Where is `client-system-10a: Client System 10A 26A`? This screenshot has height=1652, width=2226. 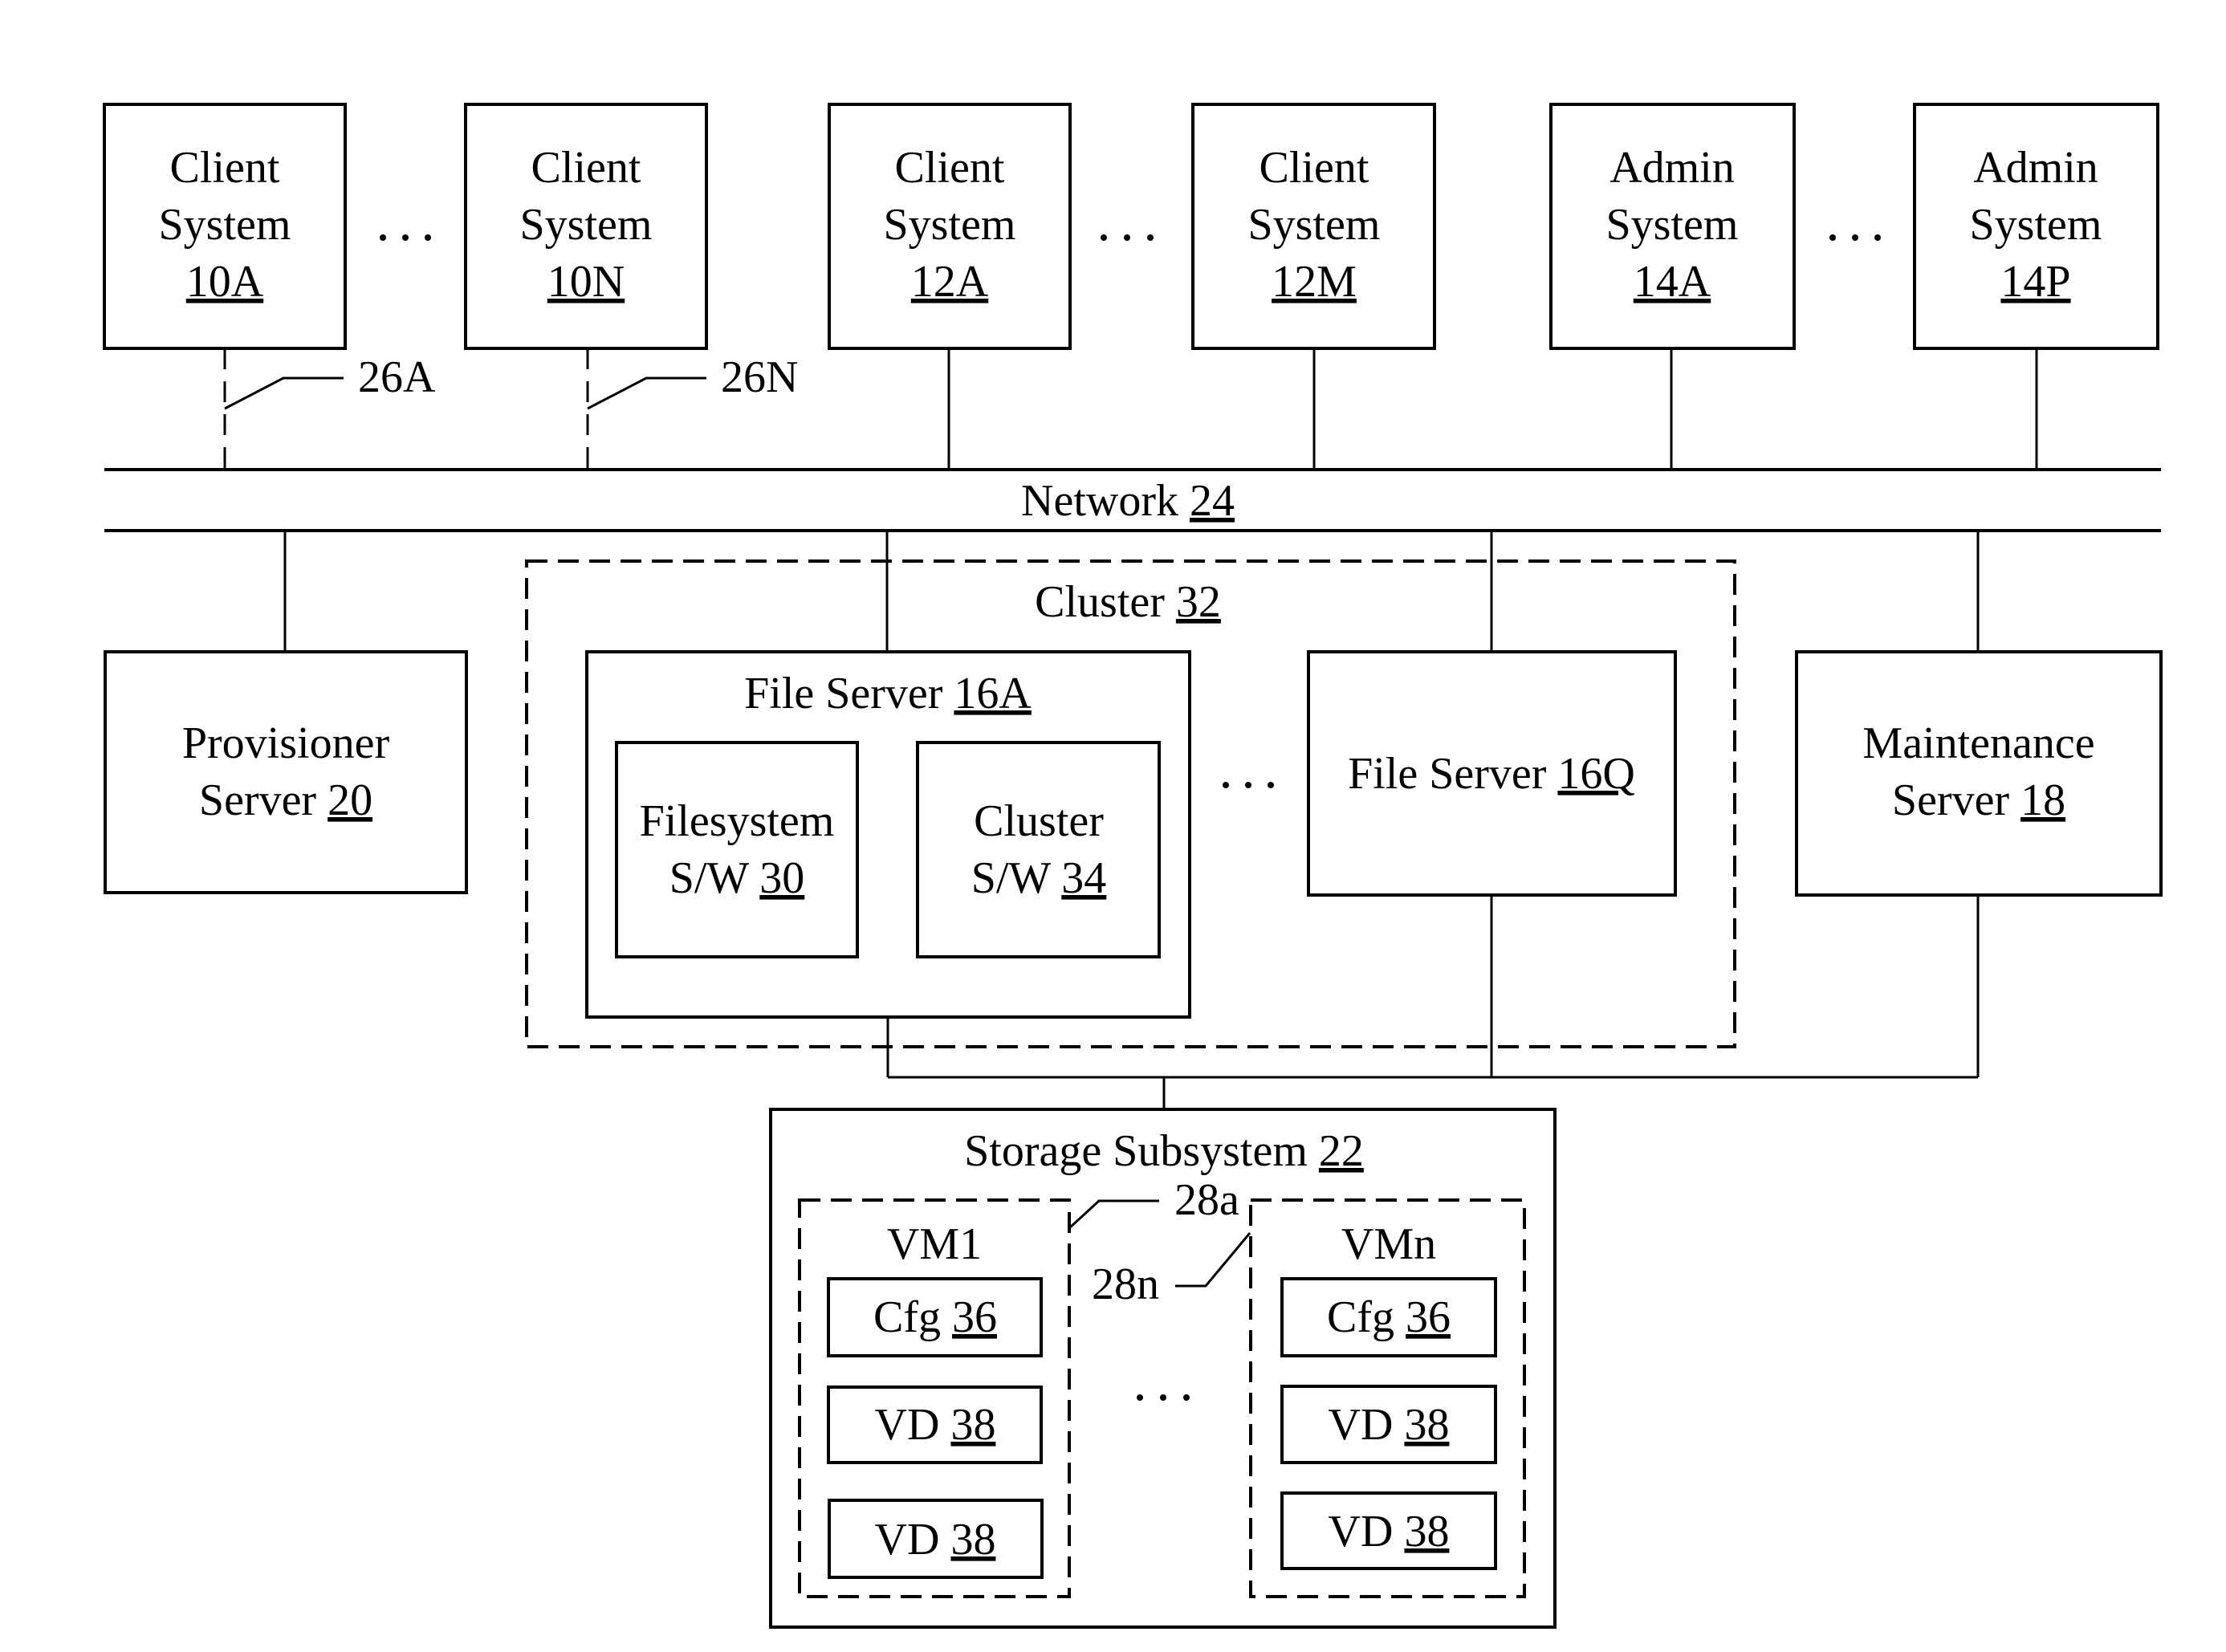
client-system-10a: Client System 10A 26A is located at coordinates (269, 286).